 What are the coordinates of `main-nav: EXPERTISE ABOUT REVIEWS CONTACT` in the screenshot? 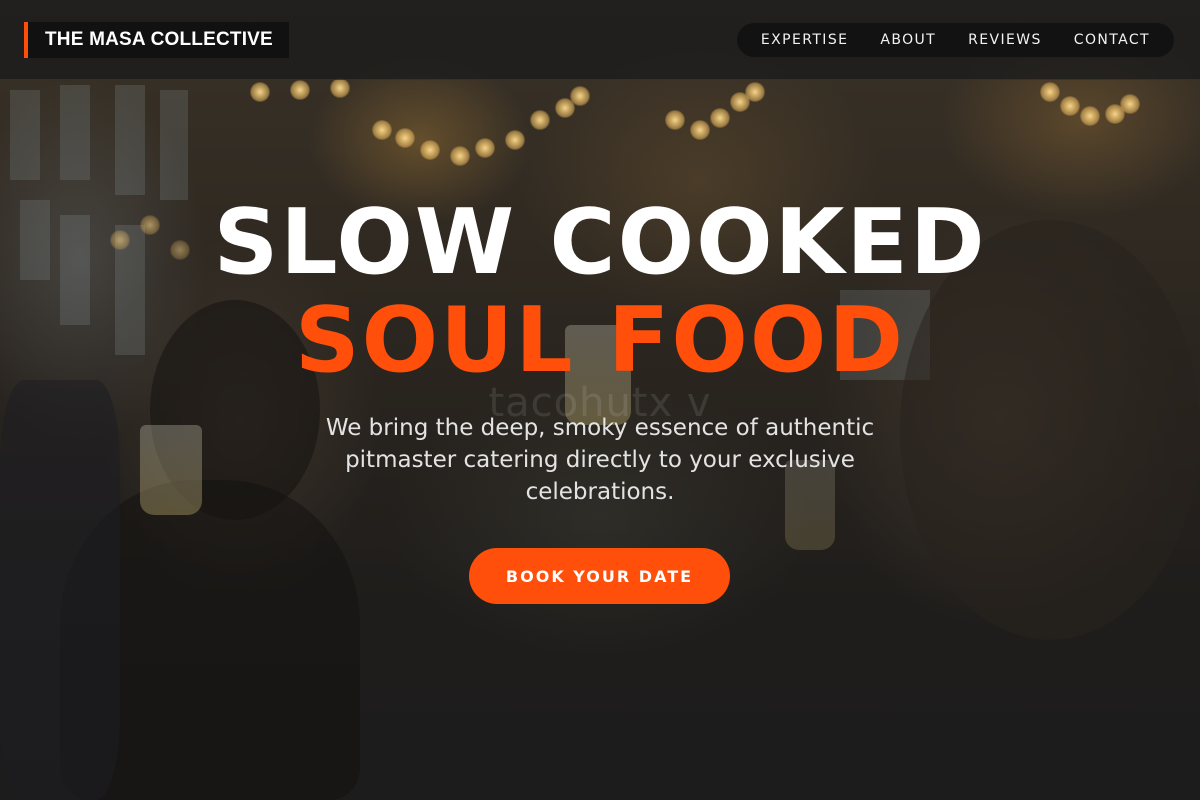 It's located at (955, 40).